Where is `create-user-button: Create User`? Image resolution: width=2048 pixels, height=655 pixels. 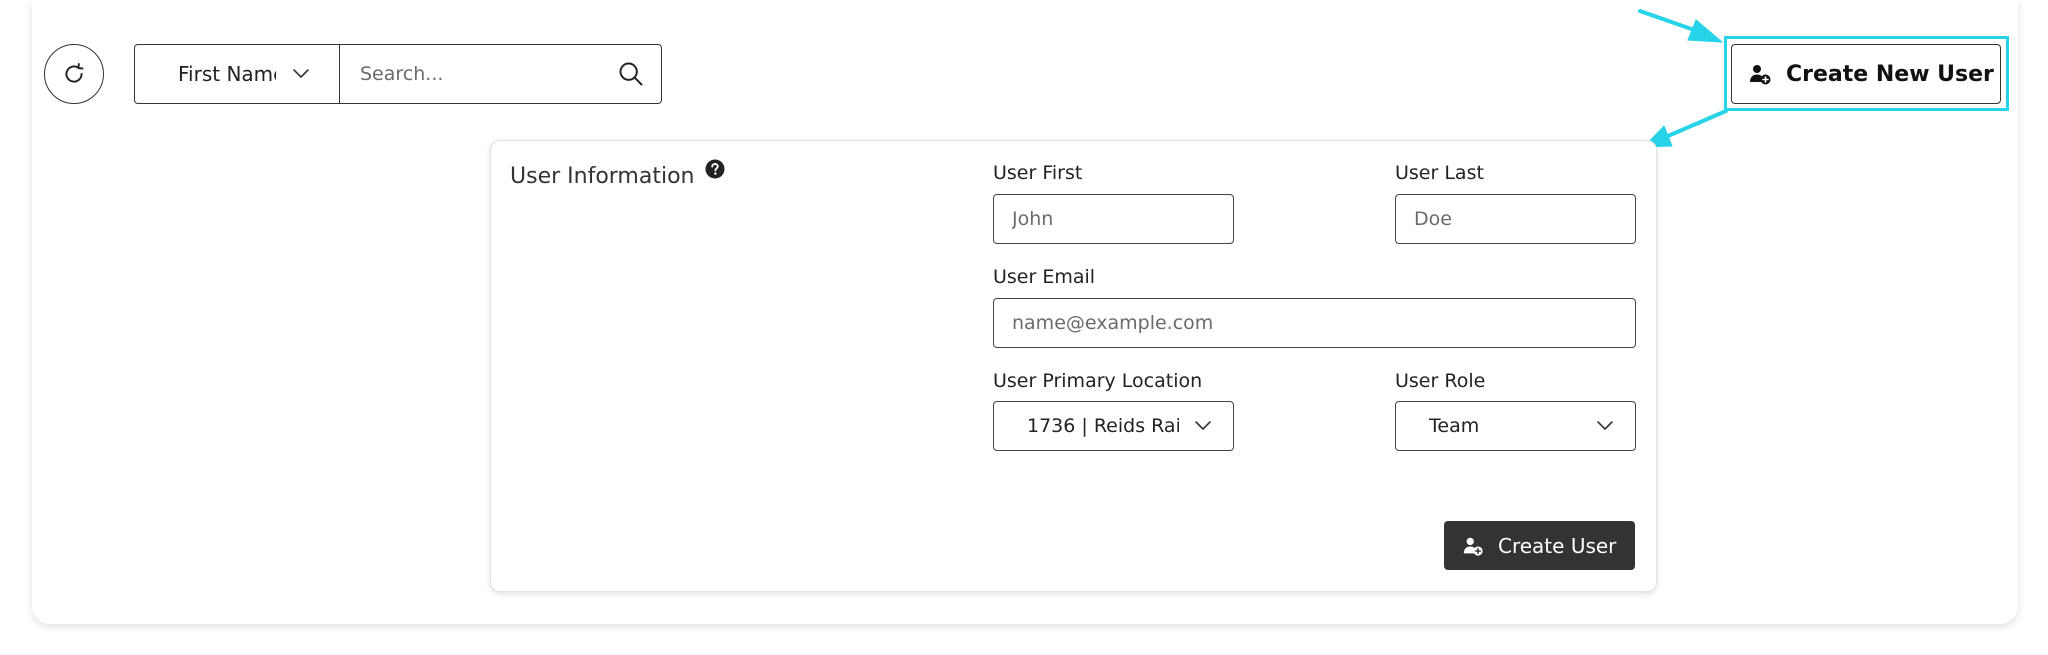
create-user-button: Create User is located at coordinates (1539, 545).